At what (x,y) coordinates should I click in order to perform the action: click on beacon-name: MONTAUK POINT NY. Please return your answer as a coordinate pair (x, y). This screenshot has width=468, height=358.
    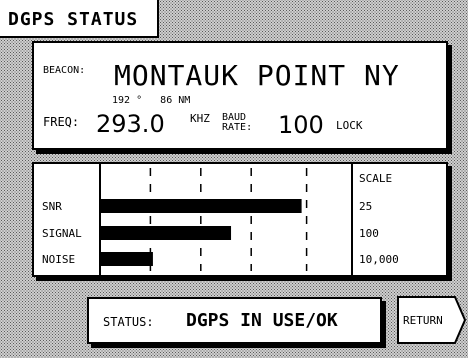
    Looking at the image, I should click on (257, 75).